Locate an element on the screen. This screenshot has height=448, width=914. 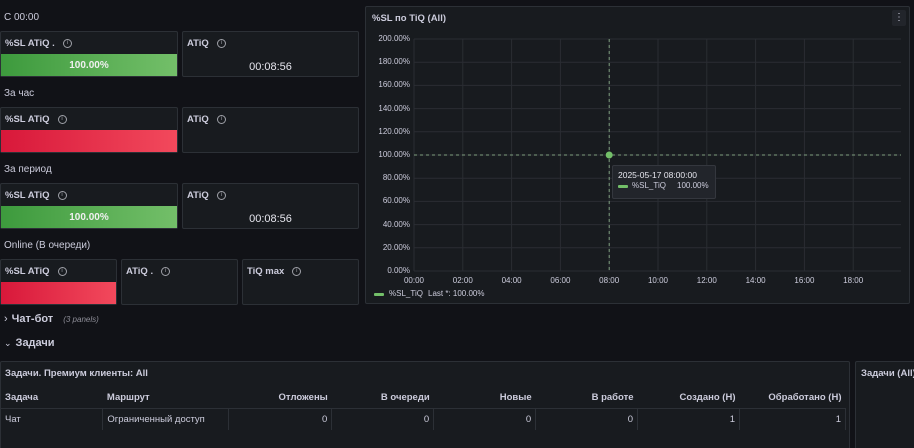
cell-in-progress: 0 is located at coordinates (587, 419).